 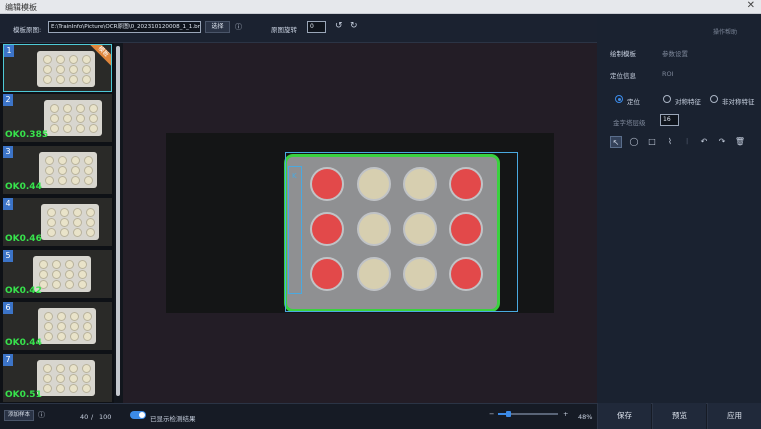 What do you see at coordinates (173, 419) in the screenshot?
I see `show-box-label: 已显示检测结果` at bounding box center [173, 419].